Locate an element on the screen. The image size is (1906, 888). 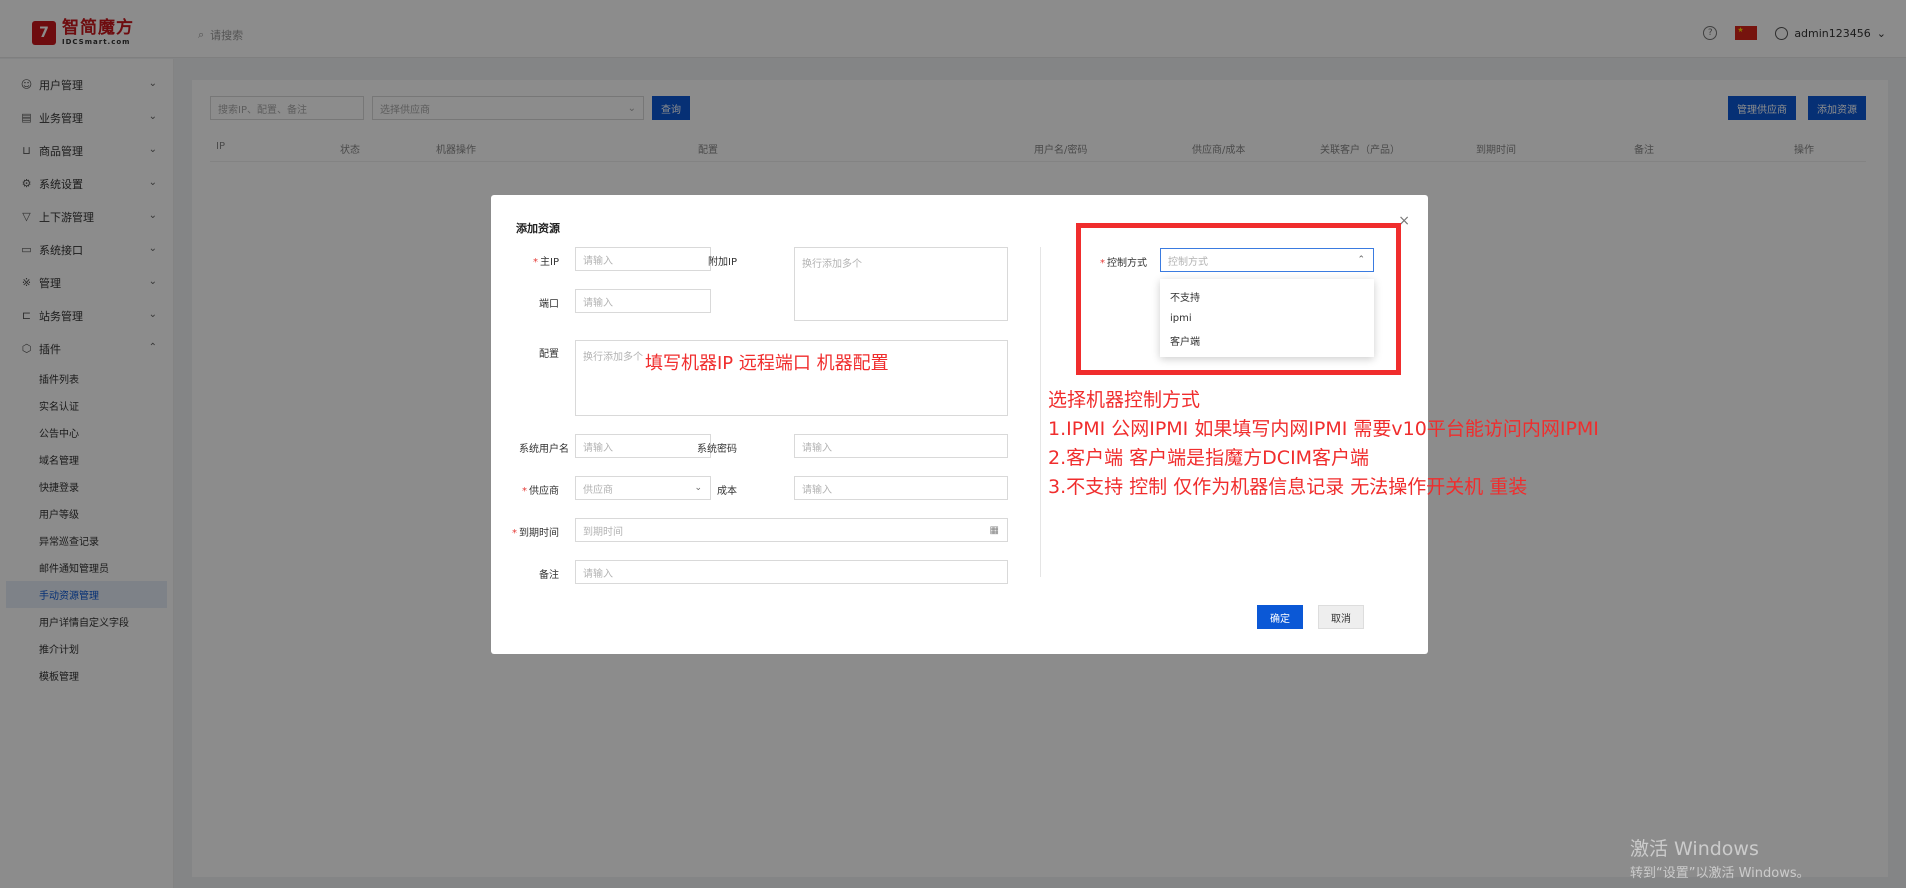
expire-date-picker: 到期时间 ▦ is located at coordinates (791, 530).